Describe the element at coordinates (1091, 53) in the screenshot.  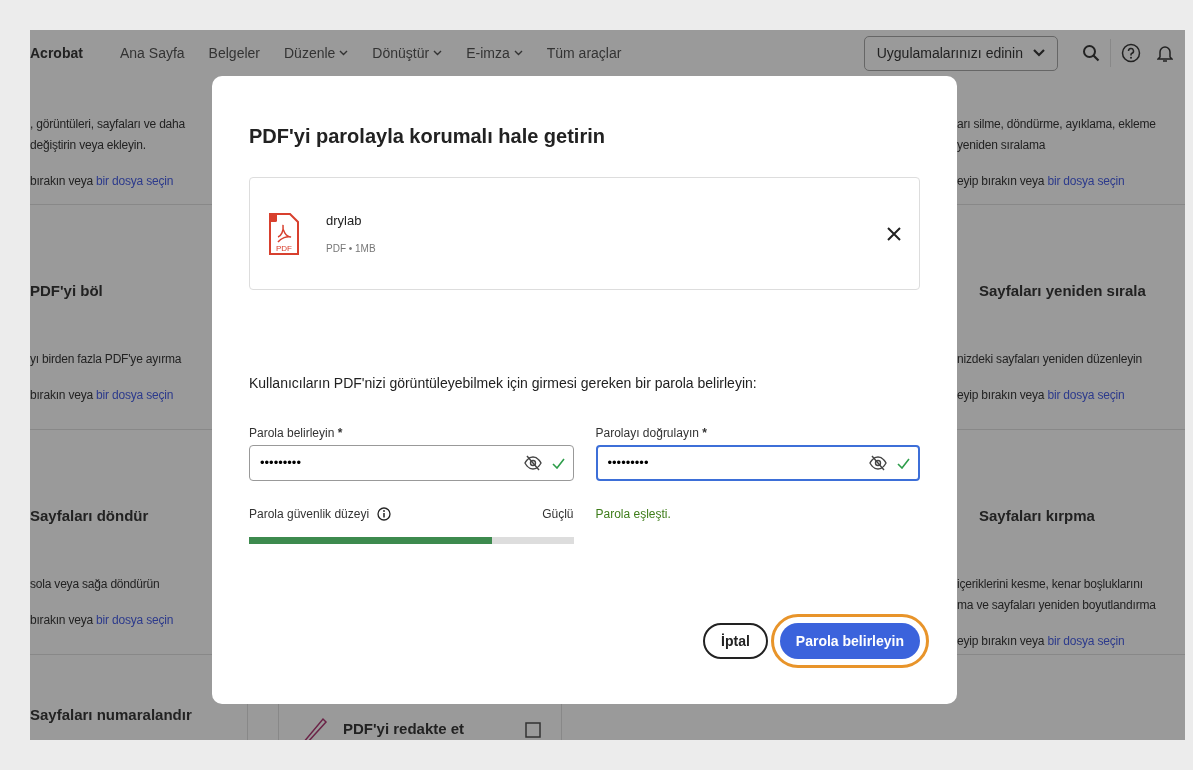
I see `search-icon` at that location.